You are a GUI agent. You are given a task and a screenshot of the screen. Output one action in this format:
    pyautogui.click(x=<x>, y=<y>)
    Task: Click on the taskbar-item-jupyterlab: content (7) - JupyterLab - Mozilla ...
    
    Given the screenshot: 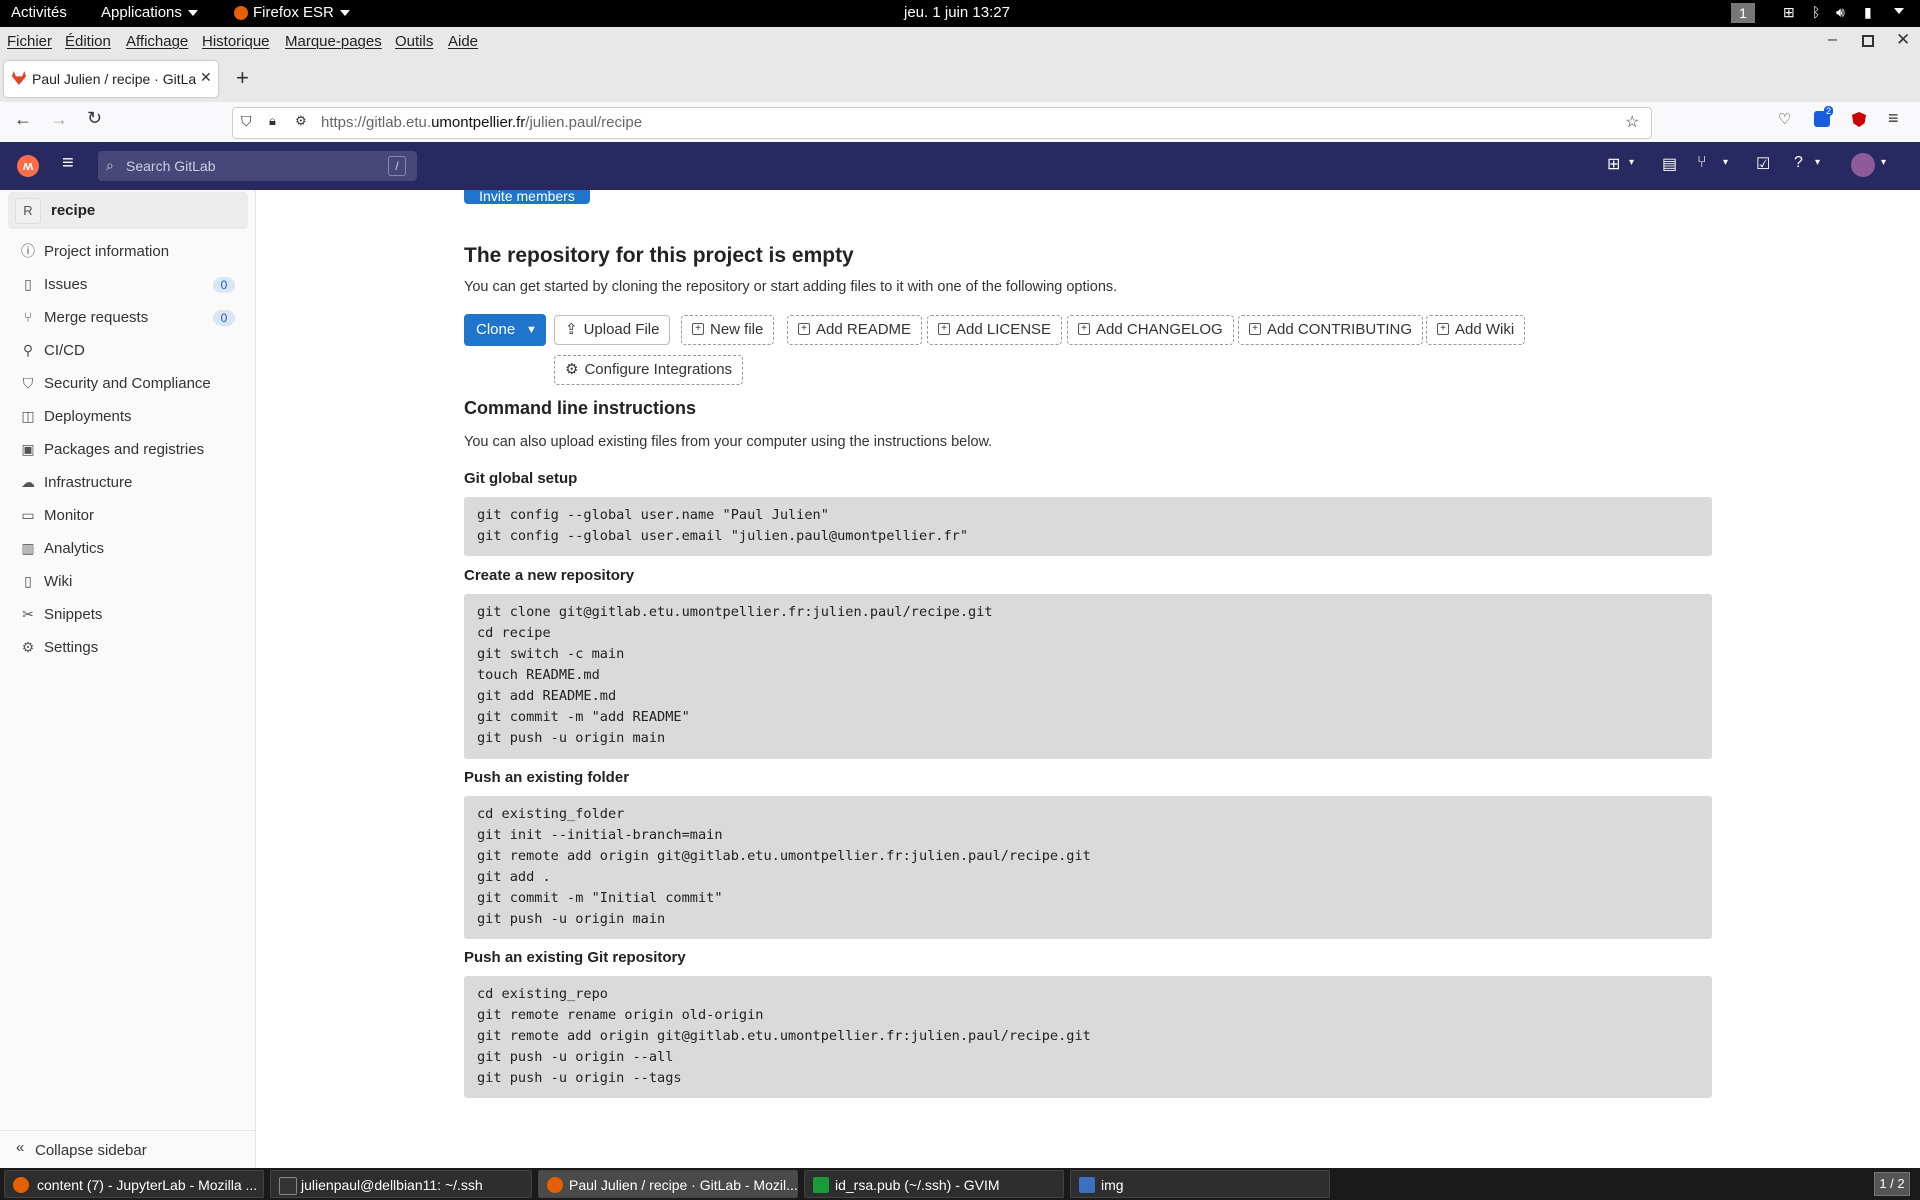 What is the action you would take?
    pyautogui.click(x=134, y=1184)
    